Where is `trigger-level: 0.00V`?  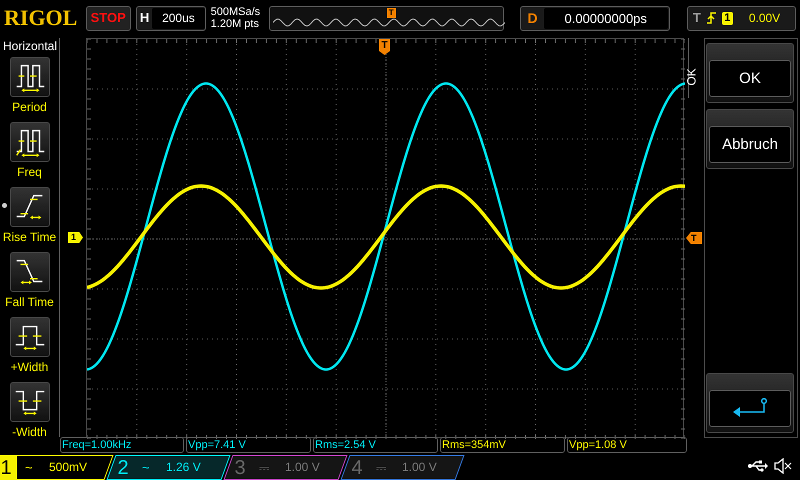
trigger-level: 0.00V is located at coordinates (764, 18).